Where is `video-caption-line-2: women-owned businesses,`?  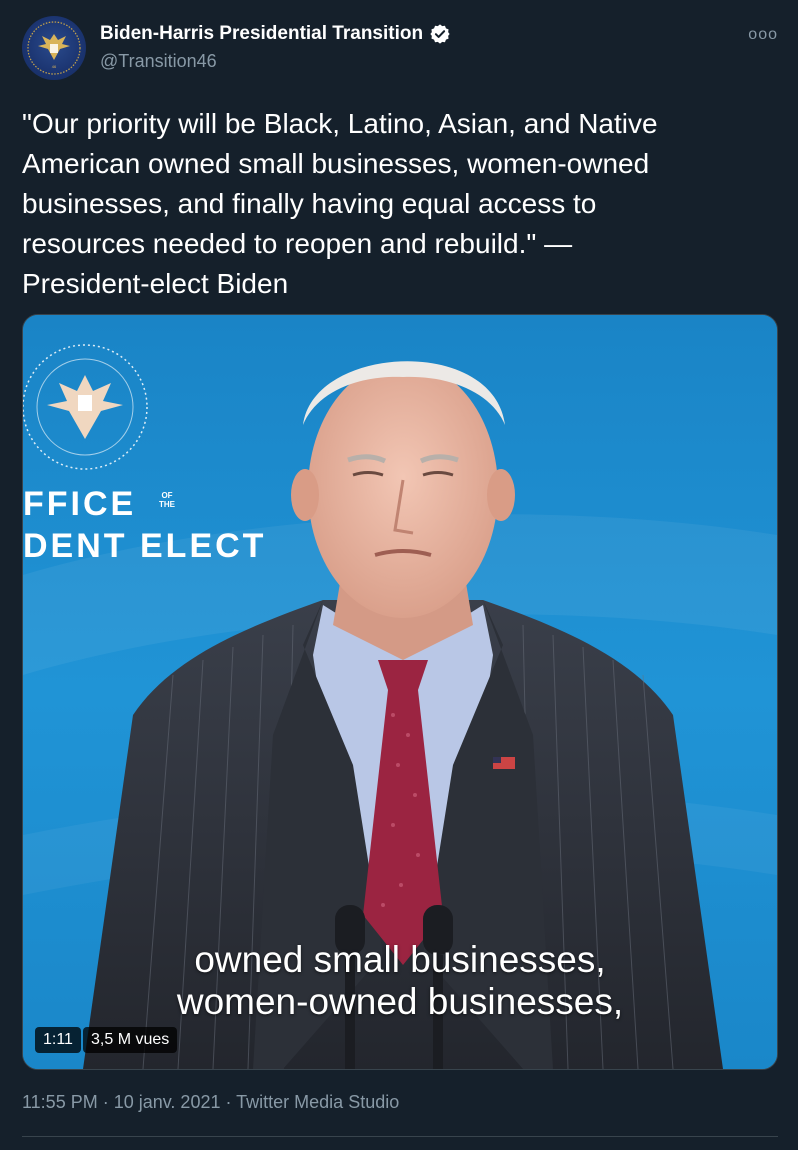 video-caption-line-2: women-owned businesses, is located at coordinates (400, 1001).